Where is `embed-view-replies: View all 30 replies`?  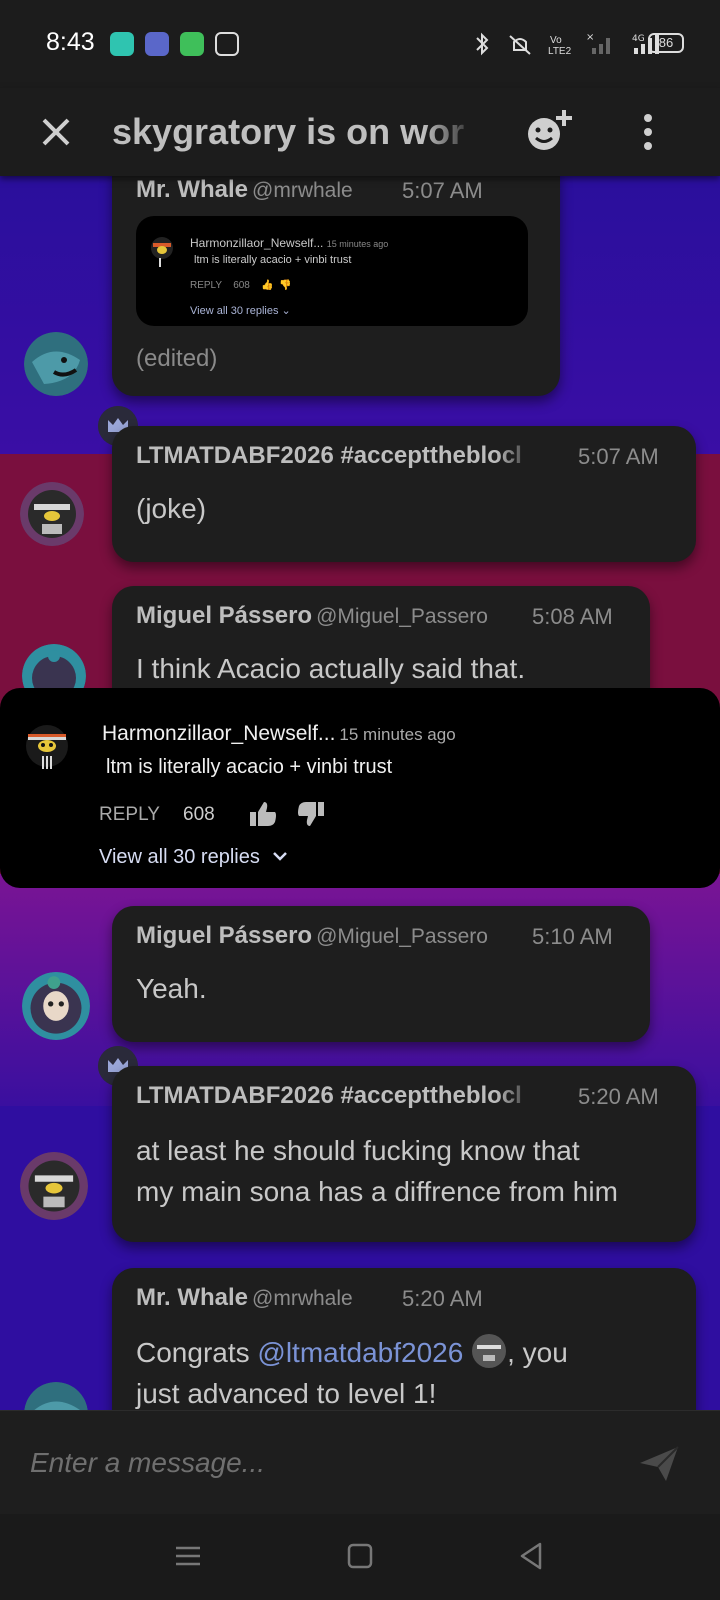 embed-view-replies: View all 30 replies is located at coordinates (234, 311).